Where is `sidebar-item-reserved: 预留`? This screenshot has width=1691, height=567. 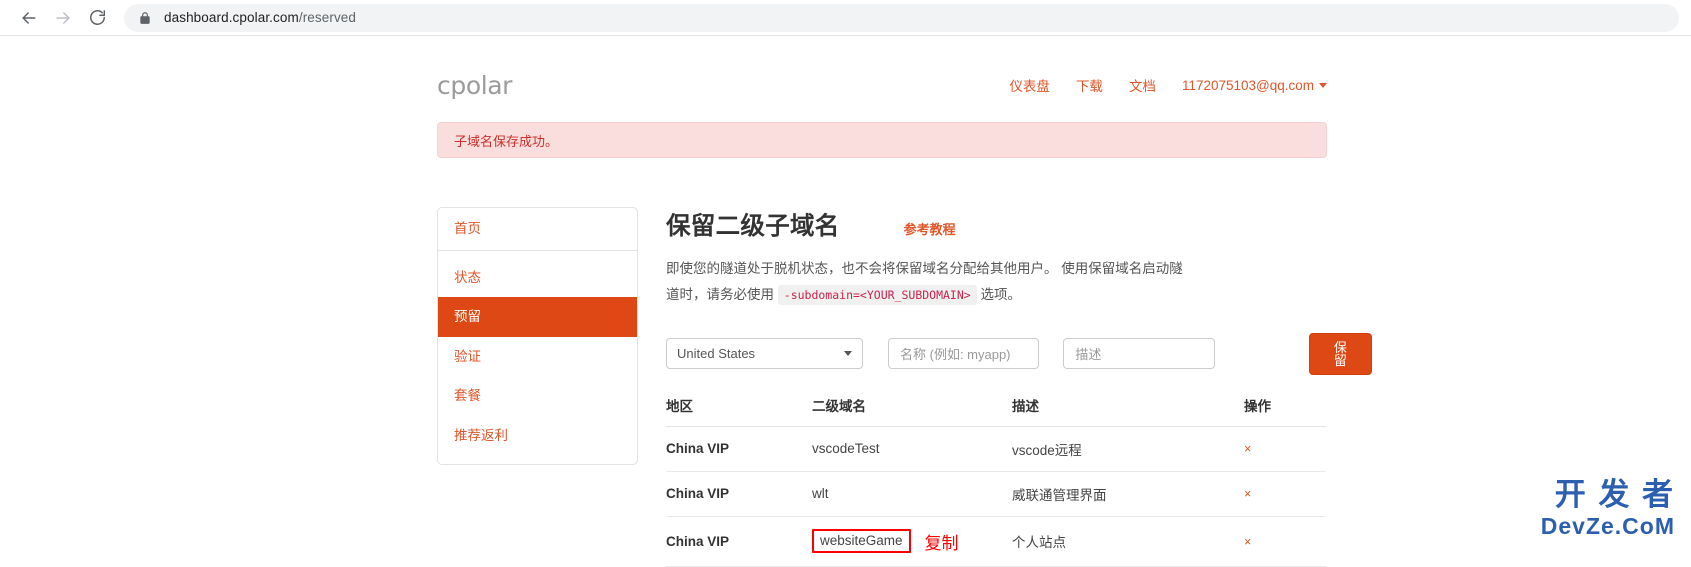
sidebar-item-reserved: 预留 is located at coordinates (537, 317).